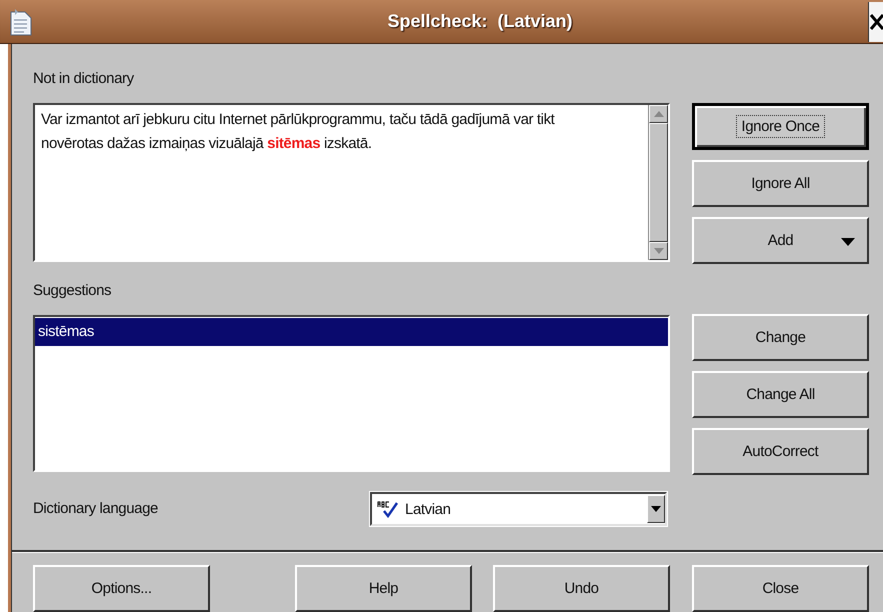 This screenshot has height=612, width=883. I want to click on undo-button: Undo, so click(581, 588).